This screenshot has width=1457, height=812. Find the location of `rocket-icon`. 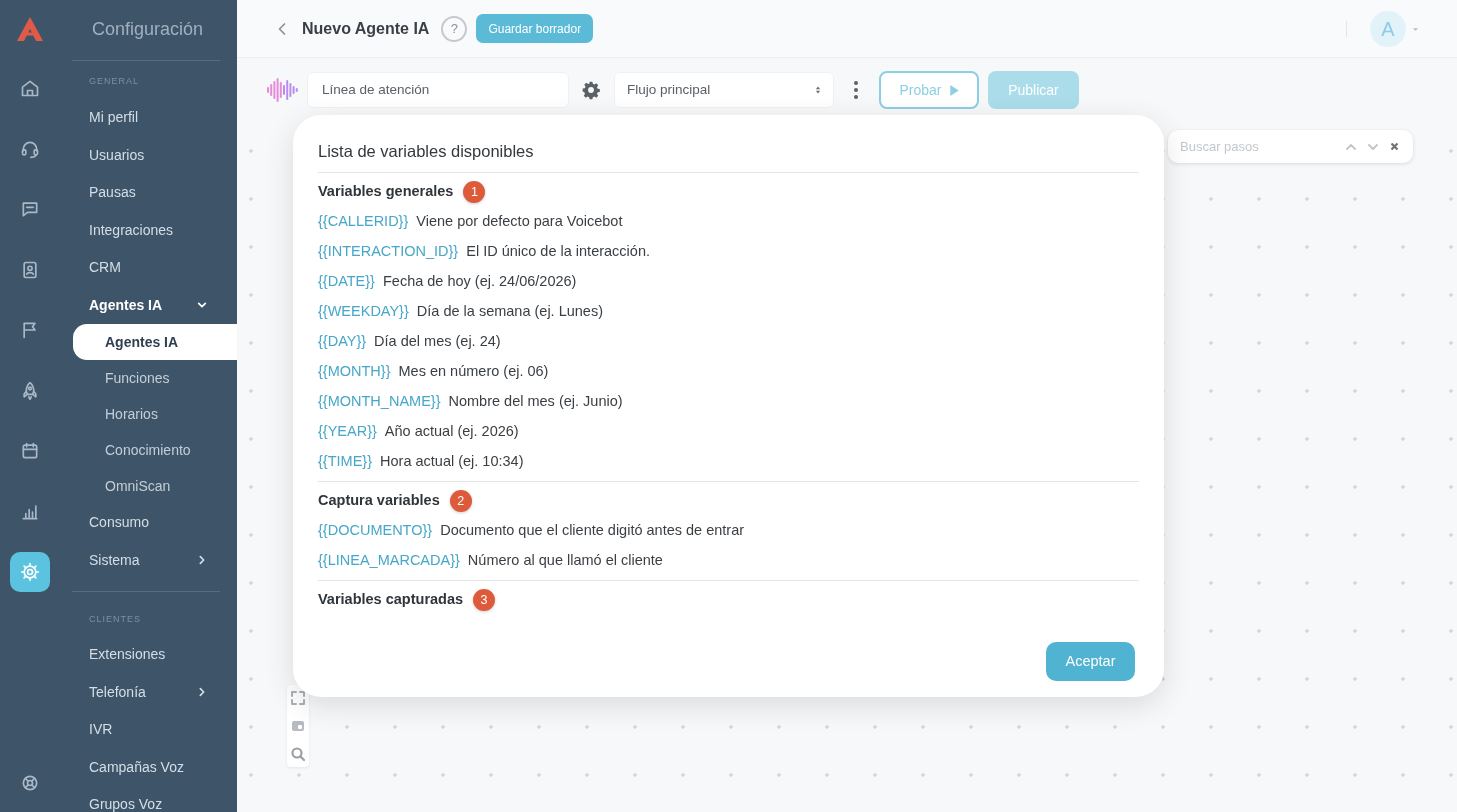

rocket-icon is located at coordinates (30, 390).